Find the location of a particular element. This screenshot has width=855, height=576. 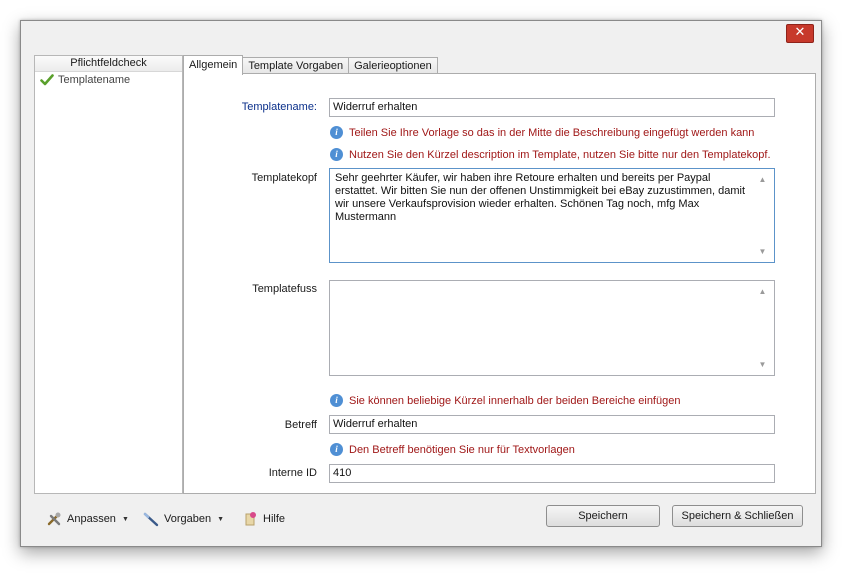

tab-galerieoptionen: Galerieoptionen is located at coordinates (393, 65).